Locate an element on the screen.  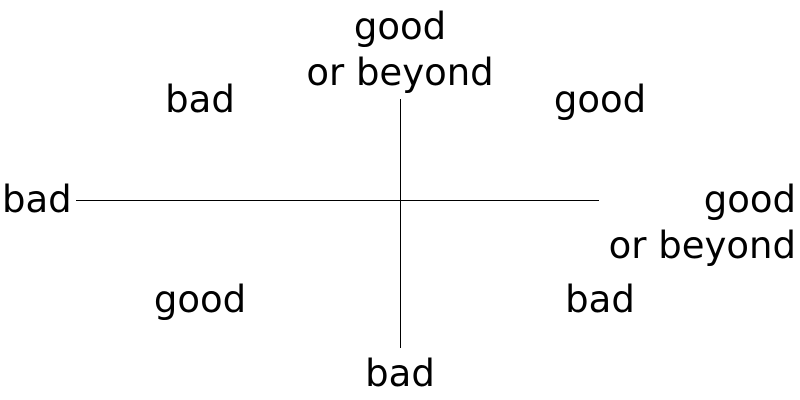
top-axis-label-line2: or beyond is located at coordinates (400, 72).